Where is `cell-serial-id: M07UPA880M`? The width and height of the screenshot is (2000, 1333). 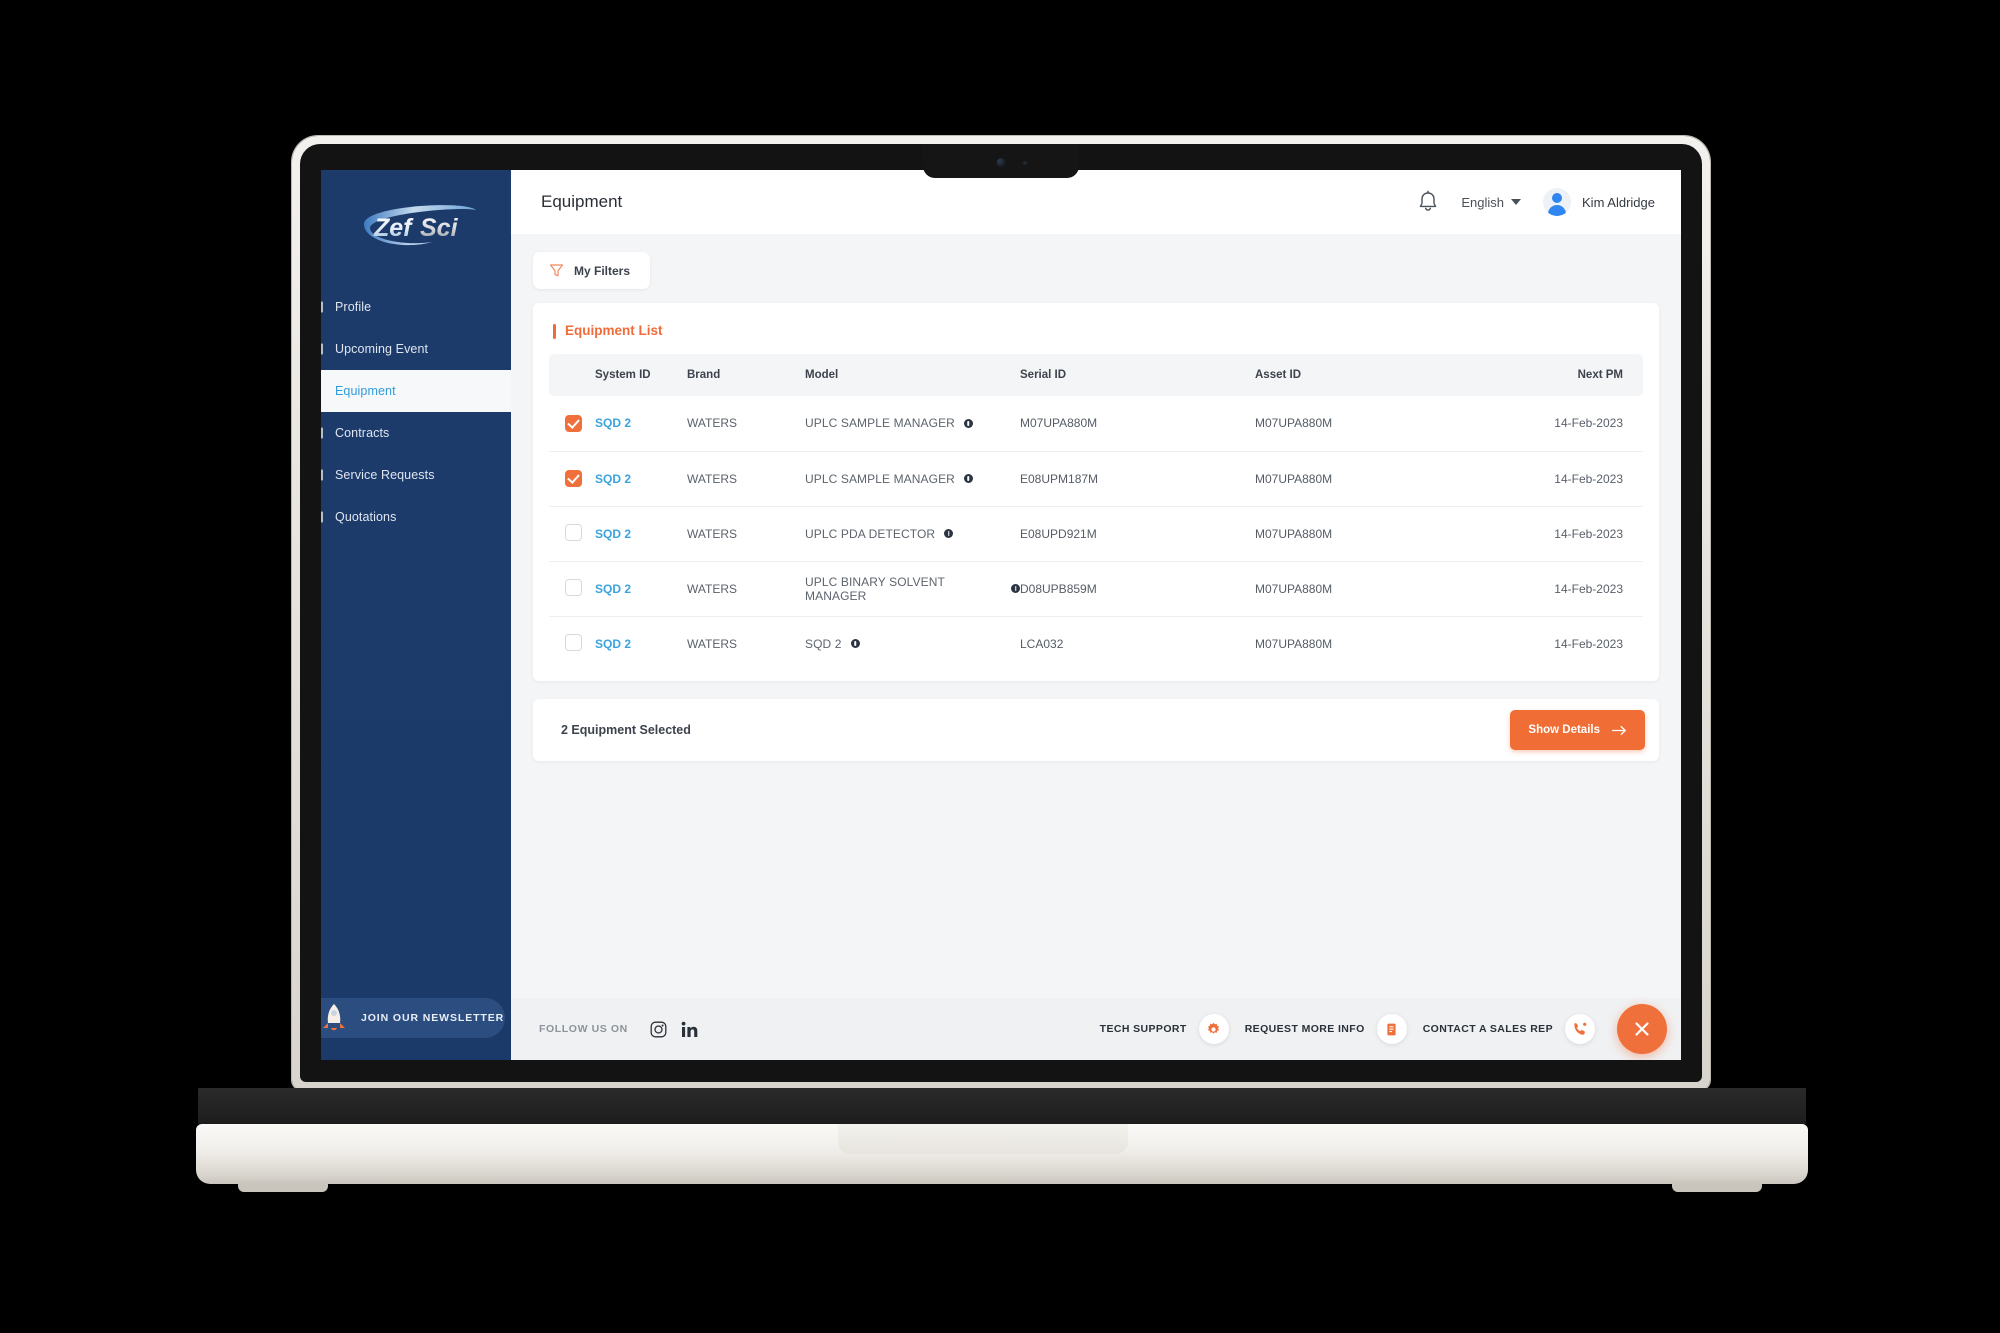
cell-serial-id: M07UPA880M is located at coordinates (1059, 423).